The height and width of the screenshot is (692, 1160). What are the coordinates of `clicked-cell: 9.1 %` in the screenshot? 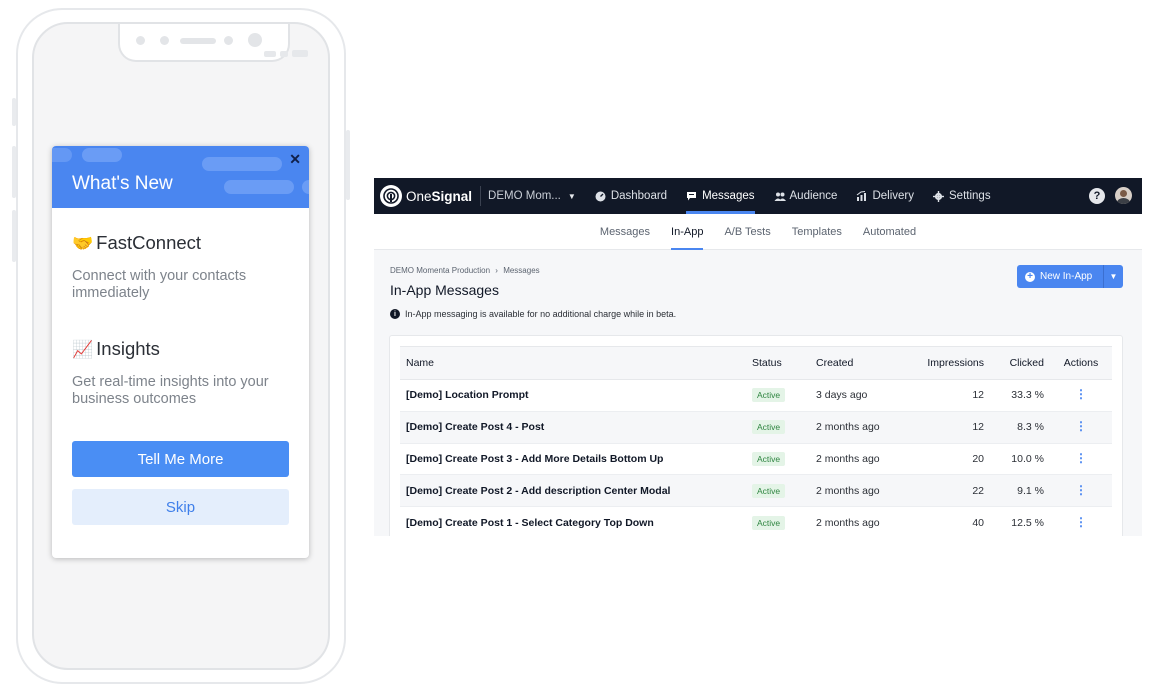 It's located at (1020, 491).